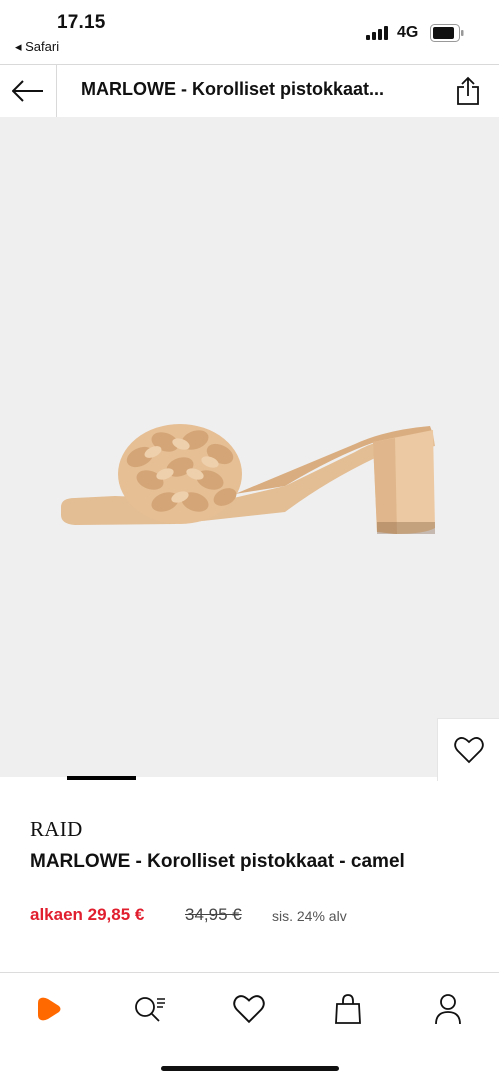 The height and width of the screenshot is (1081, 499). Describe the element at coordinates (248, 479) in the screenshot. I see `product-image` at that location.